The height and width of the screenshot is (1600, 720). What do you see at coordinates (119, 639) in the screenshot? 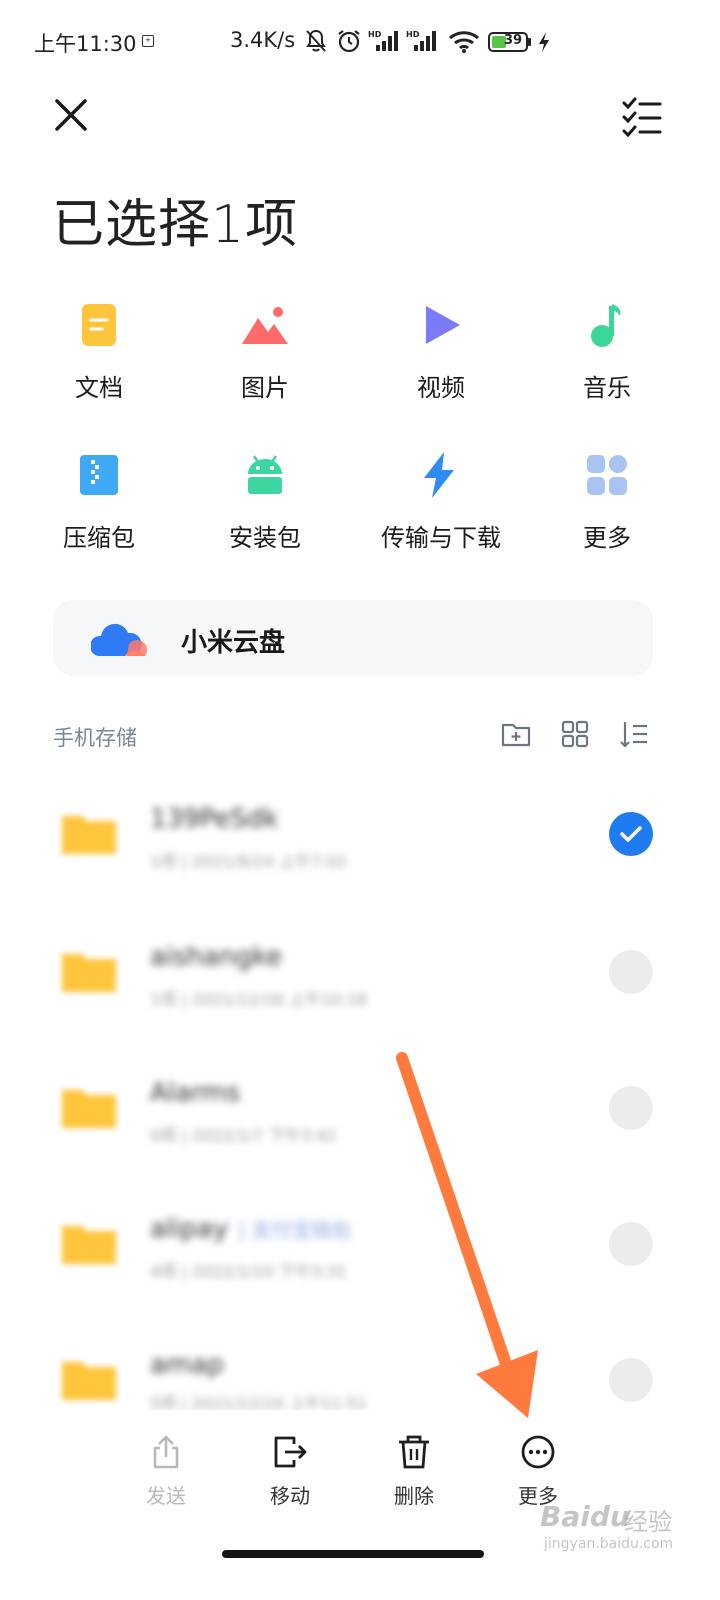
I see `cloud-icon` at bounding box center [119, 639].